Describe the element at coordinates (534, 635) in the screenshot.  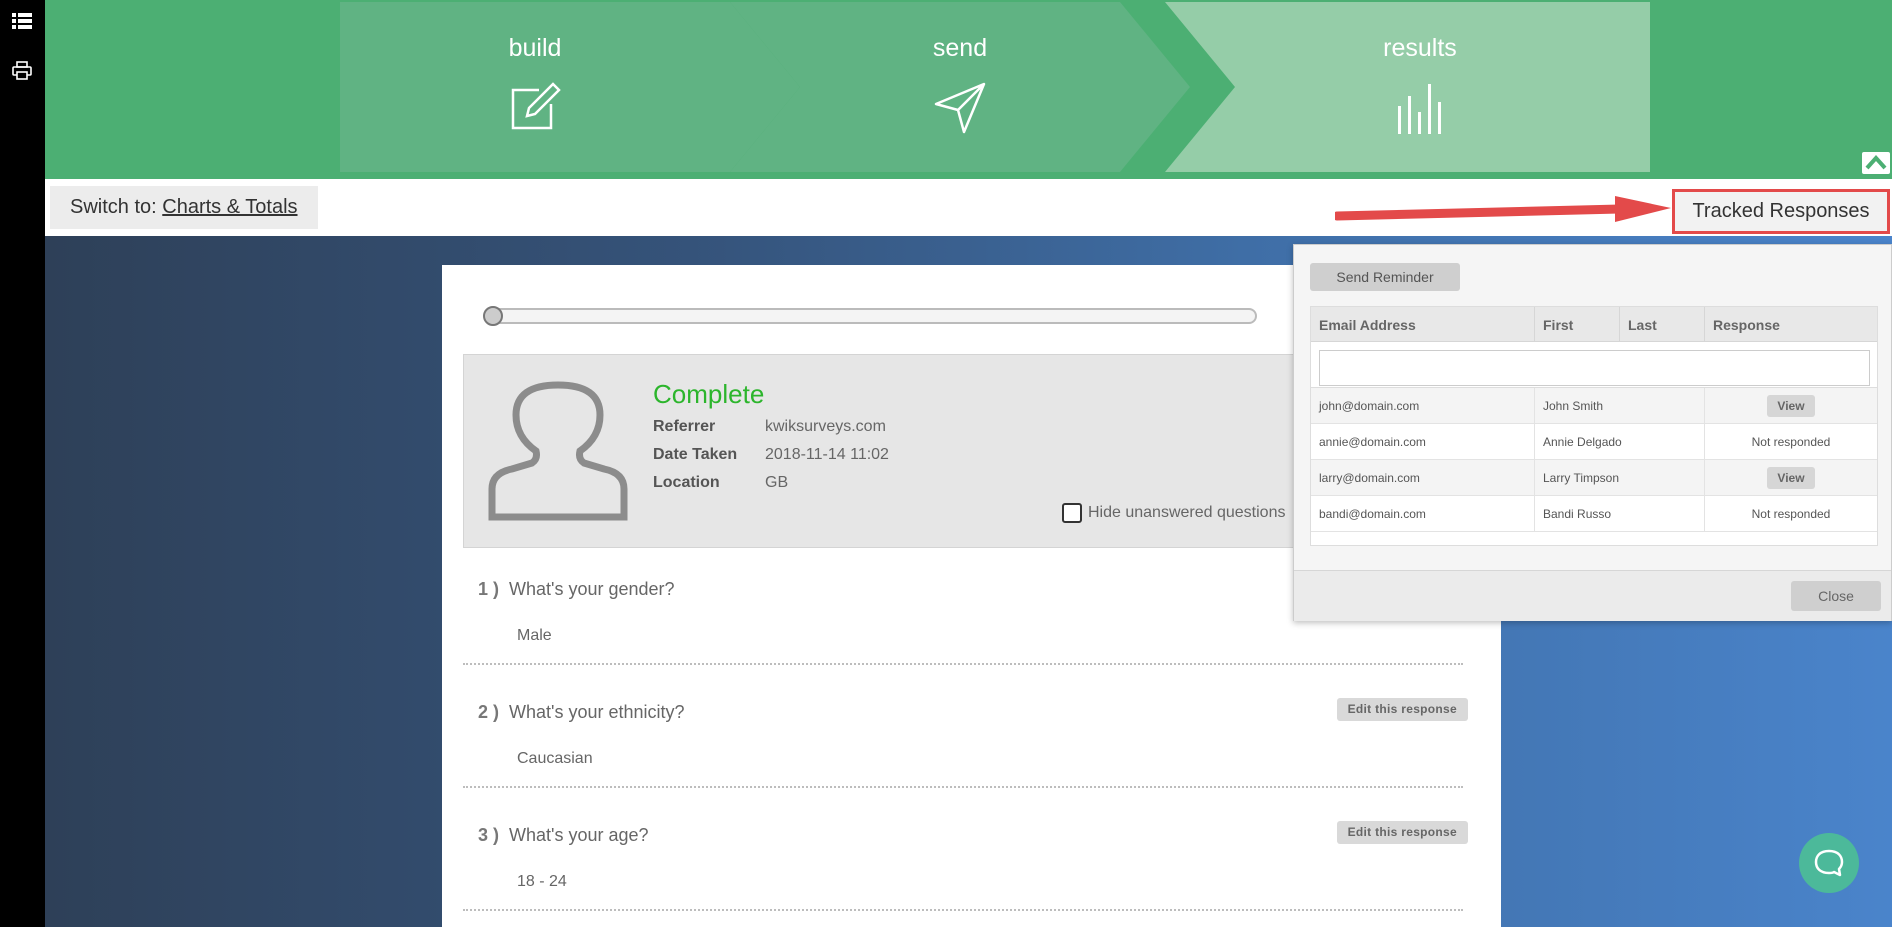
I see `question-answer: Male` at that location.